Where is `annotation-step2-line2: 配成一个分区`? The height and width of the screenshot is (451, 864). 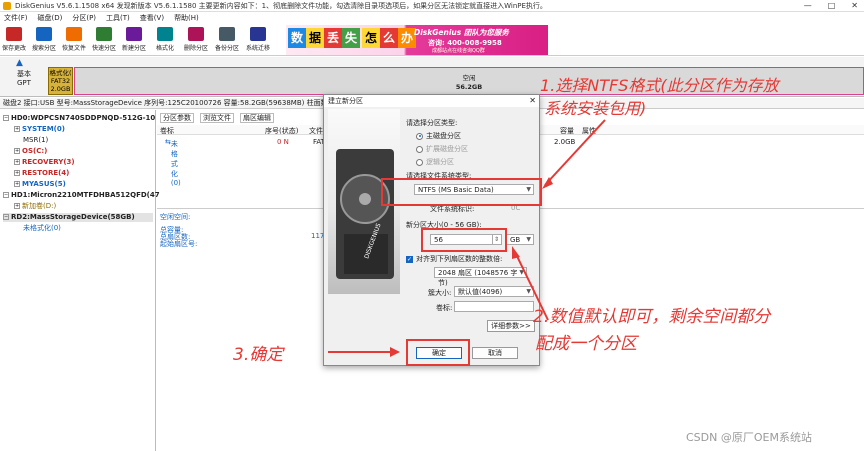 annotation-step2-line2: 配成一个分区 is located at coordinates (586, 344).